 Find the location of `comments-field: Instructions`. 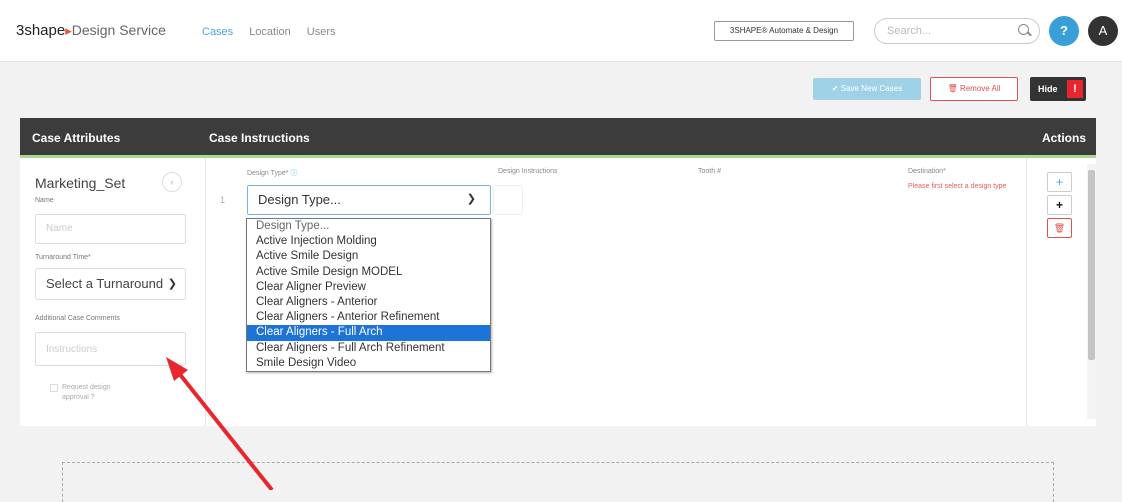

comments-field: Instructions is located at coordinates (110, 349).